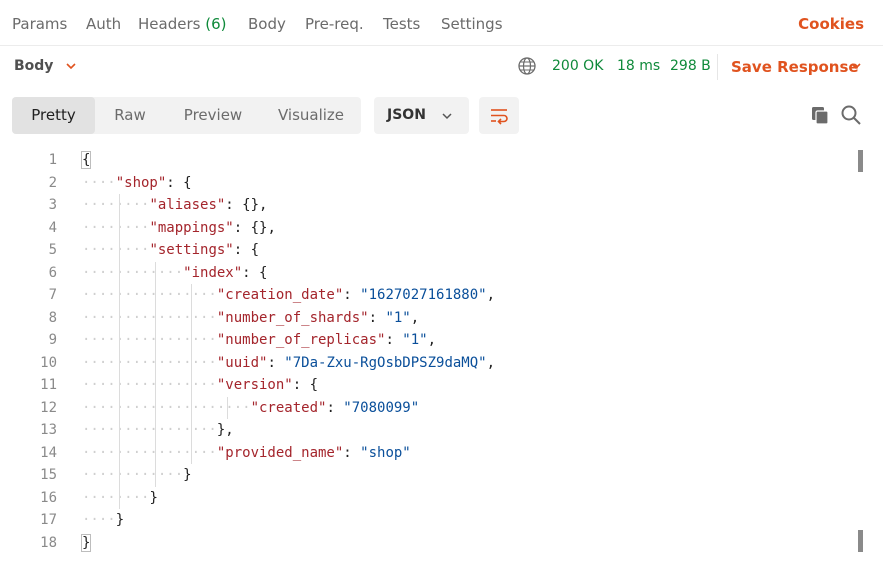  What do you see at coordinates (425, 273) in the screenshot?
I see `code-line: 6 ············"index": {` at bounding box center [425, 273].